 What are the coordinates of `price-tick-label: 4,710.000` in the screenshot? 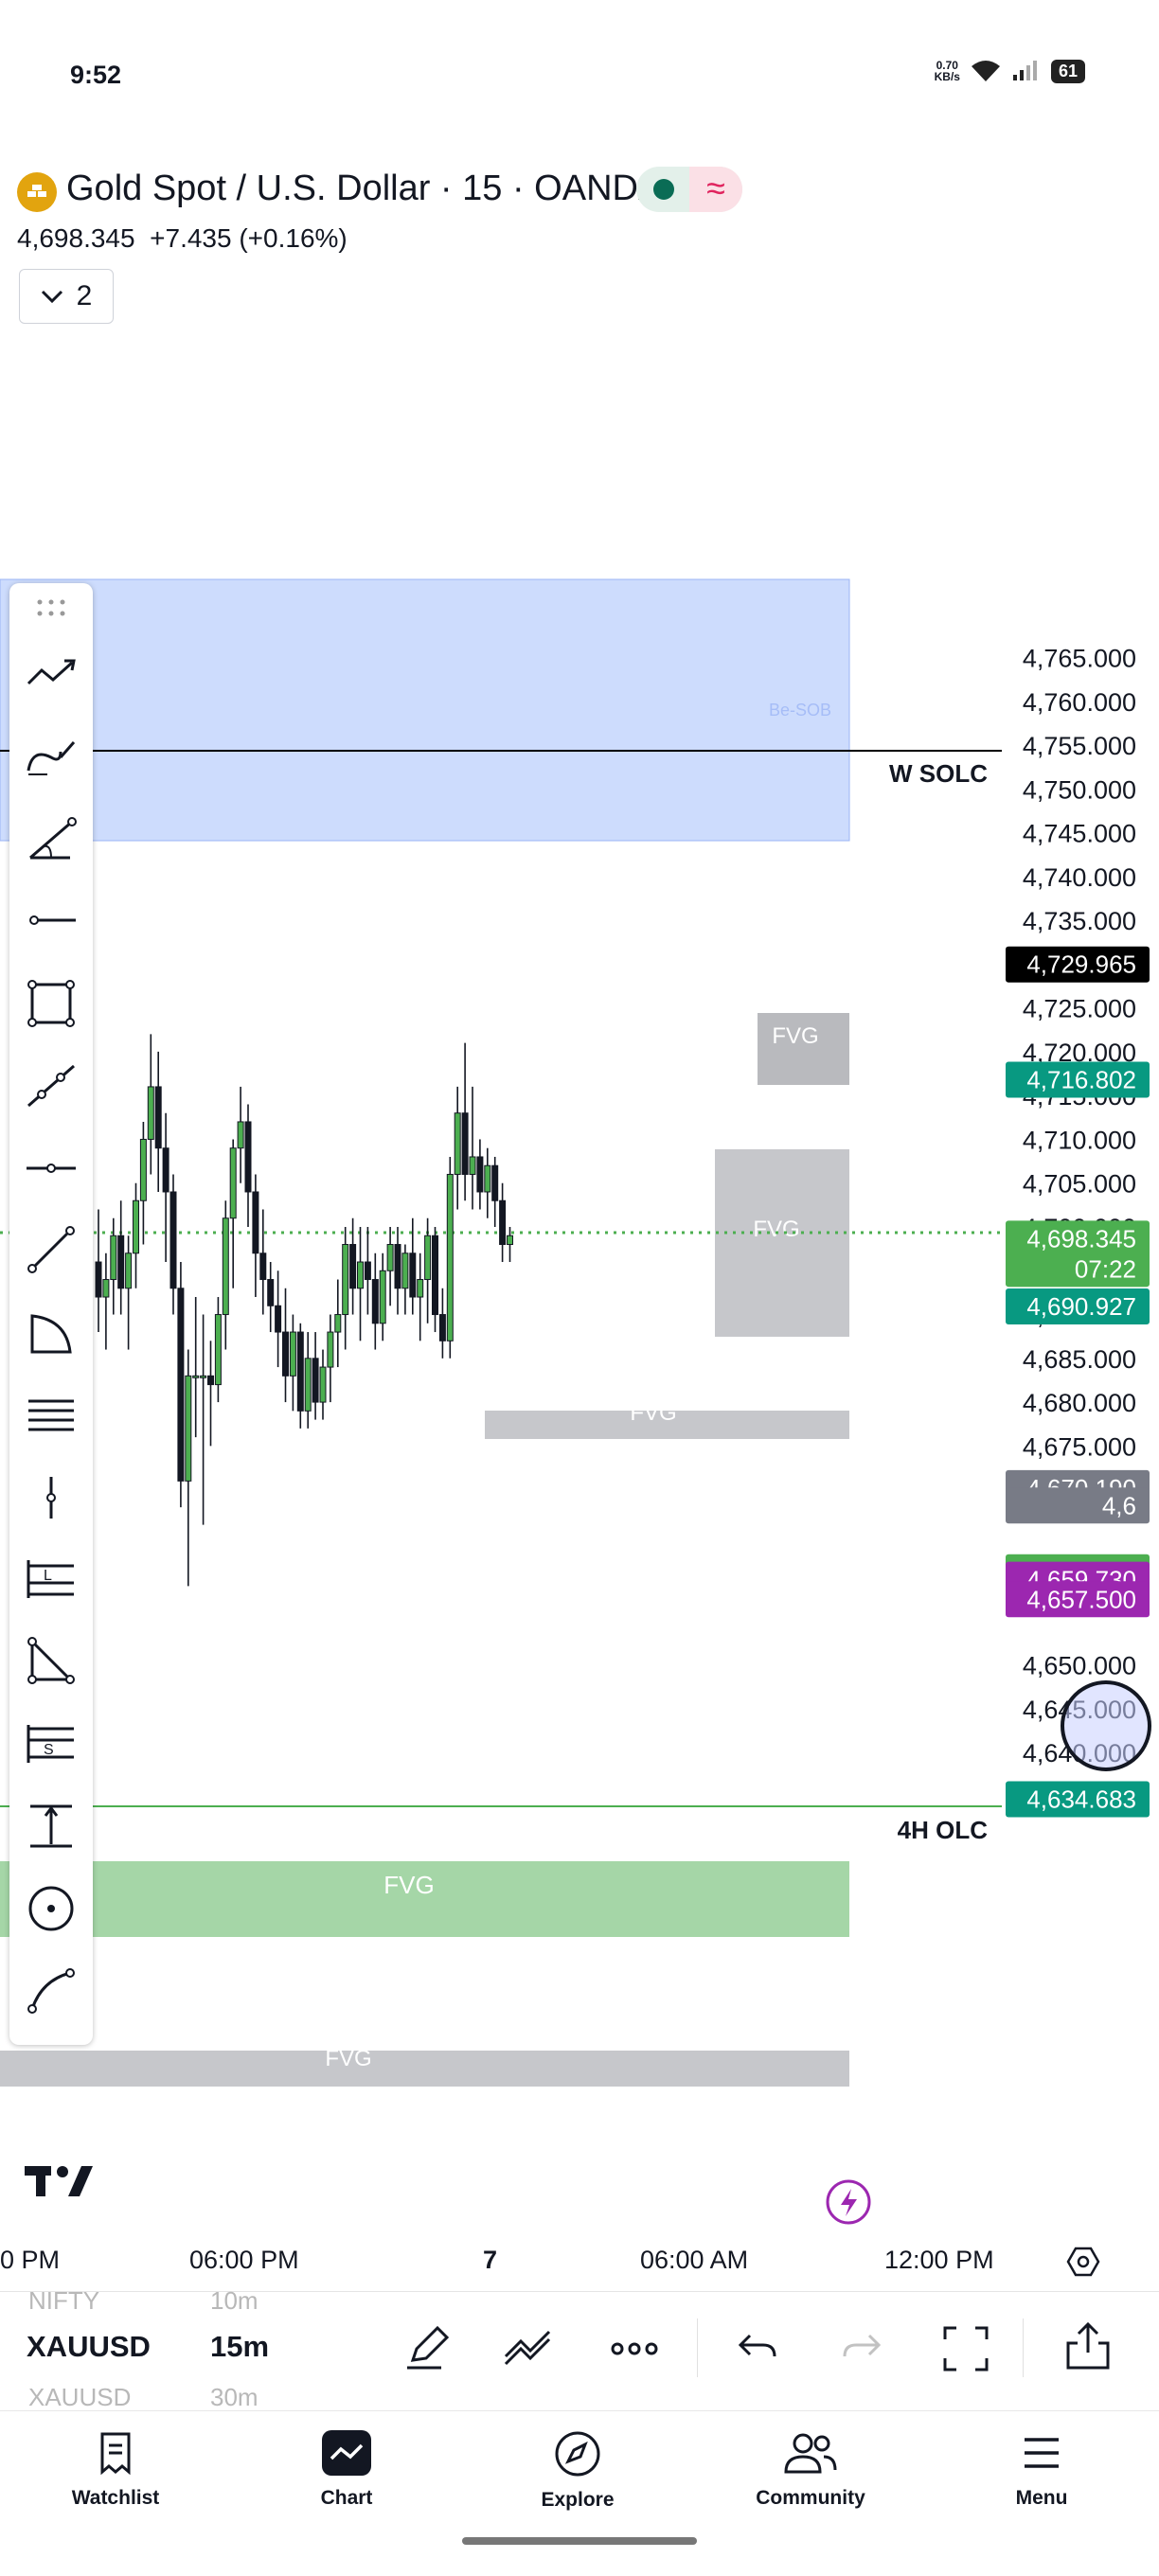 It's located at (1079, 1140).